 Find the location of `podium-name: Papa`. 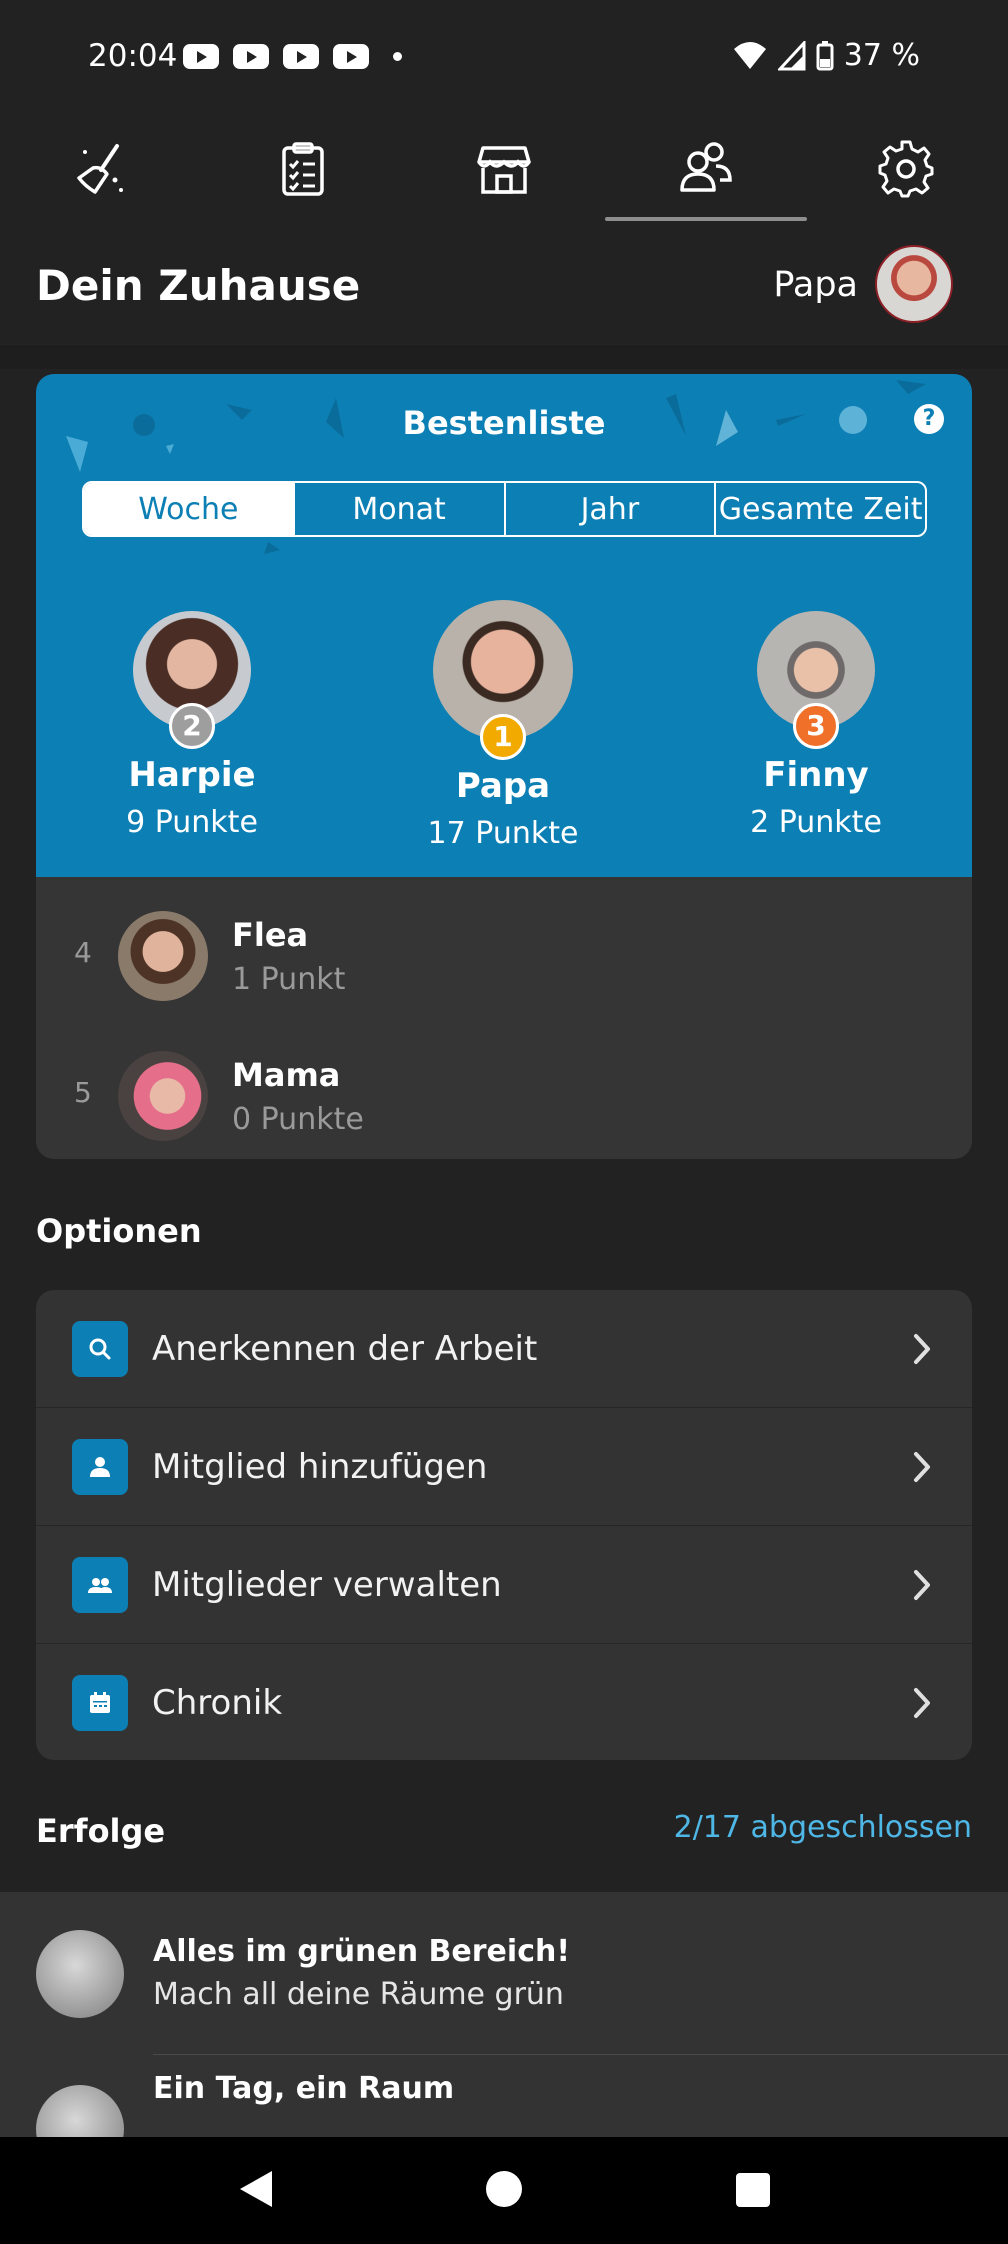

podium-name: Papa is located at coordinates (503, 786).